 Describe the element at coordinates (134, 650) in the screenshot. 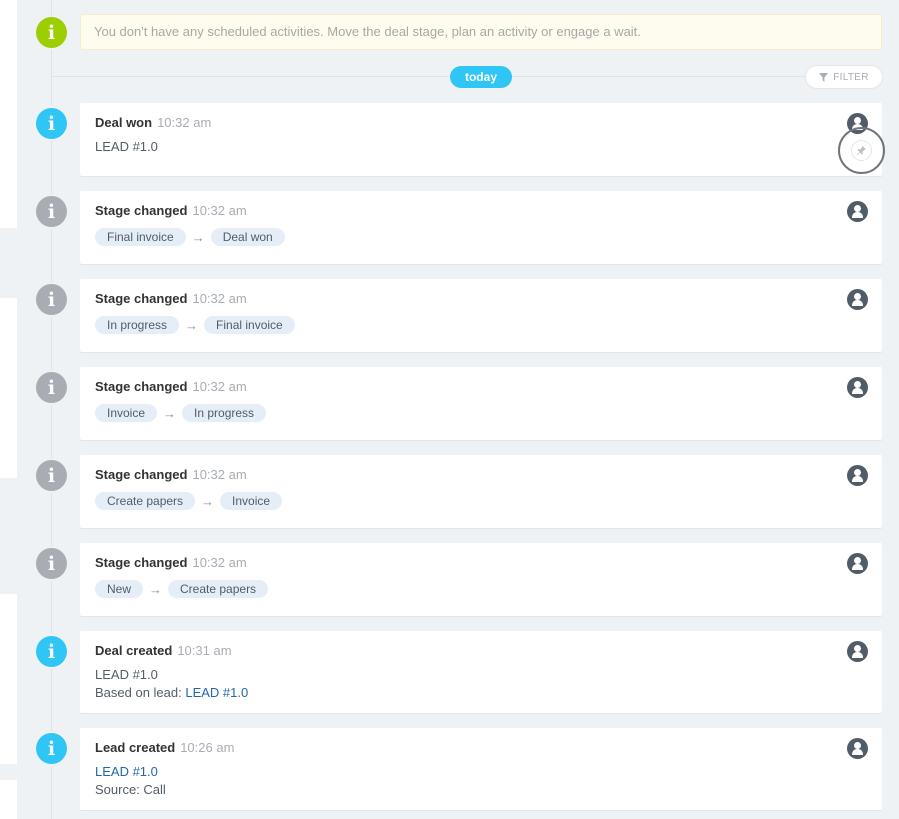

I see `event-title: Deal created` at that location.